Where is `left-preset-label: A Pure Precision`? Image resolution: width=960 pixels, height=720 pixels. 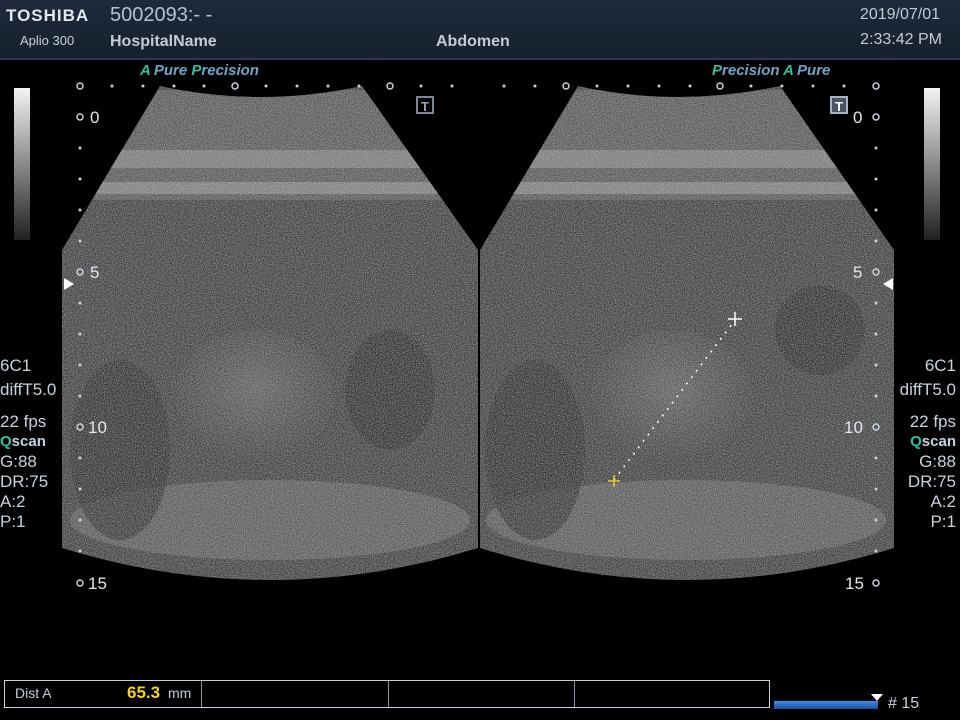
left-preset-label: A Pure Precision is located at coordinates (199, 70).